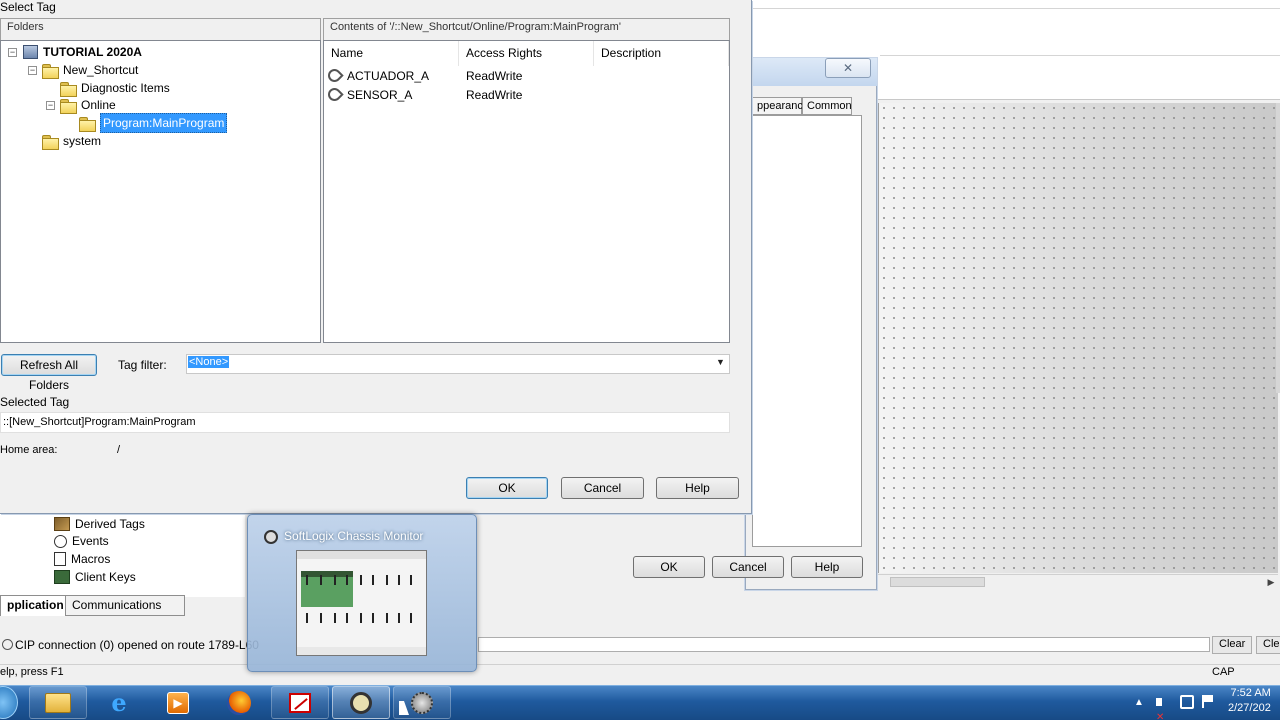 This screenshot has width=1280, height=723. What do you see at coordinates (1278, 248) in the screenshot?
I see `vertical-scrollbar` at bounding box center [1278, 248].